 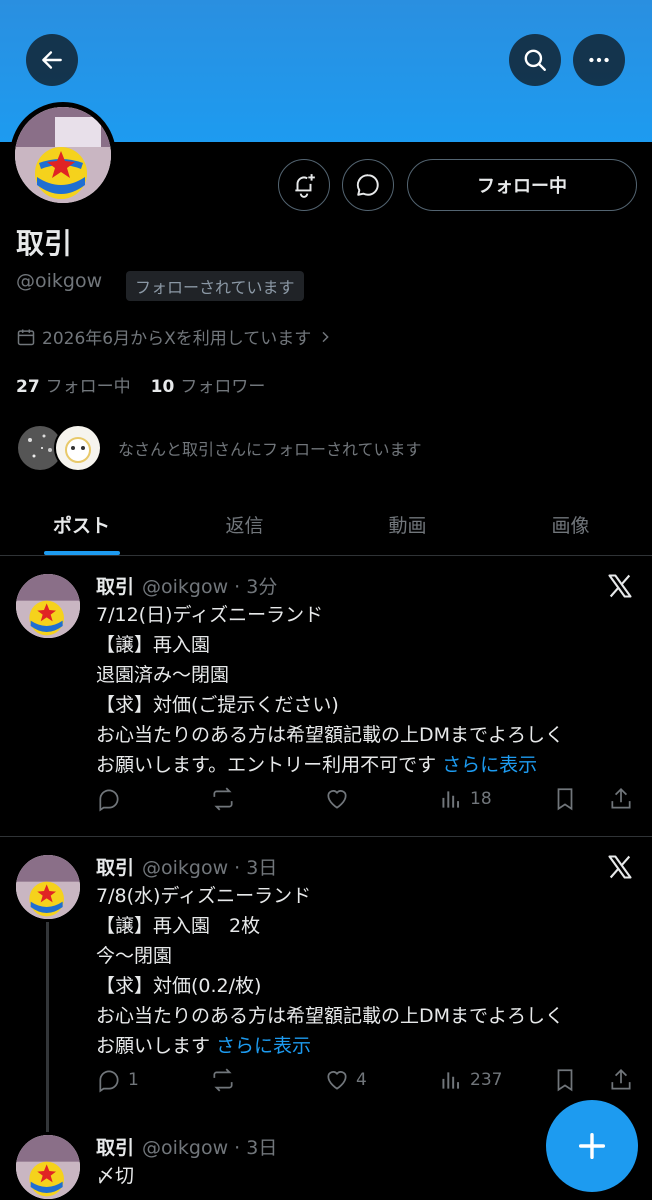 I want to click on profile-handle: @oikgow, so click(x=59, y=281).